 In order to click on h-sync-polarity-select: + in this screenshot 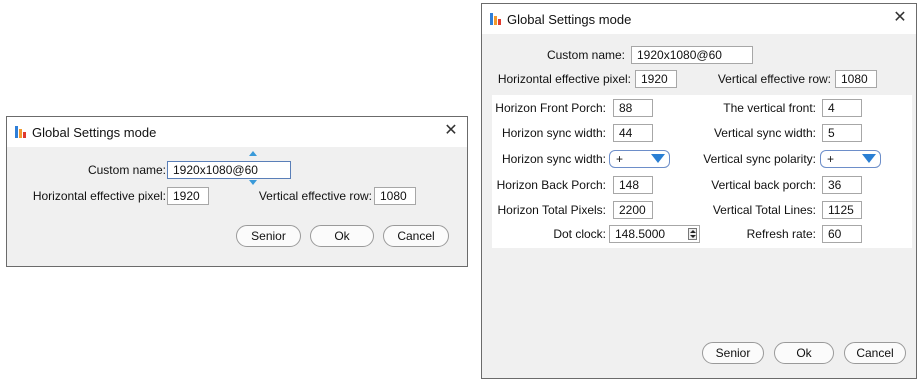, I will do `click(639, 159)`.